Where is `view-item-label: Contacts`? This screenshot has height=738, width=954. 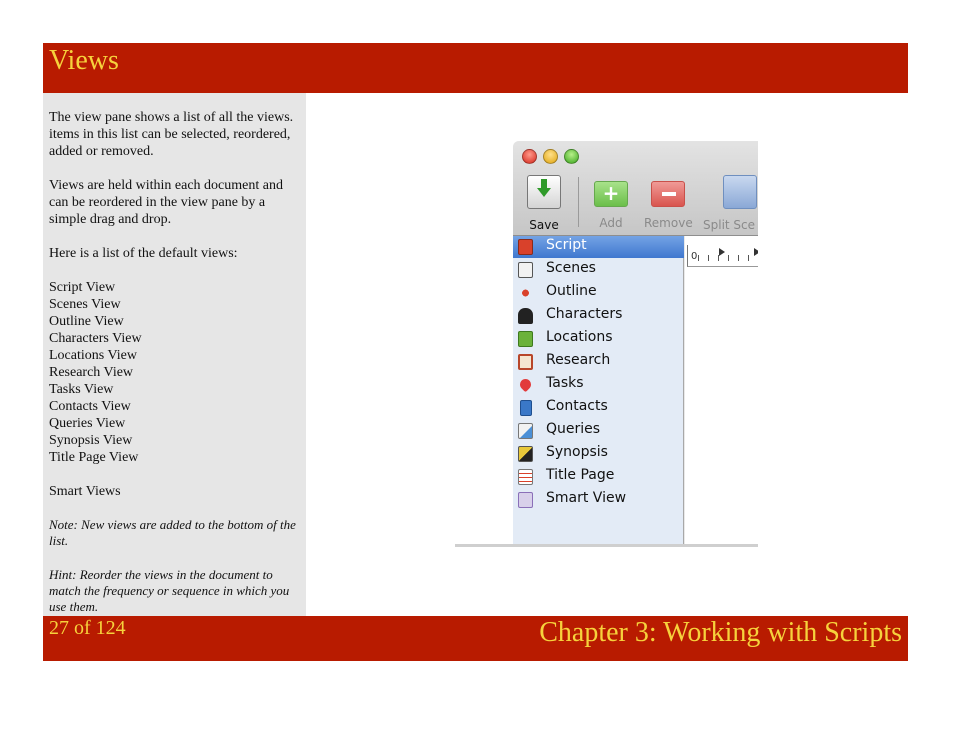
view-item-label: Contacts is located at coordinates (577, 406).